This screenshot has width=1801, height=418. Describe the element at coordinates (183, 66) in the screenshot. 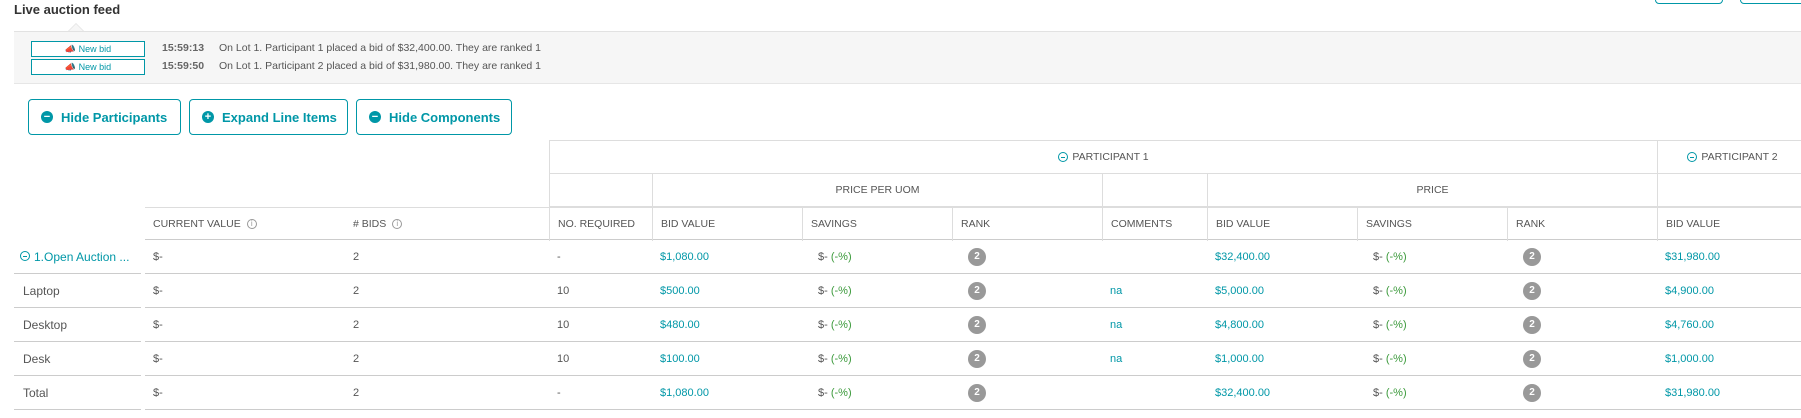

I see `feed-time: 15:59:50` at that location.